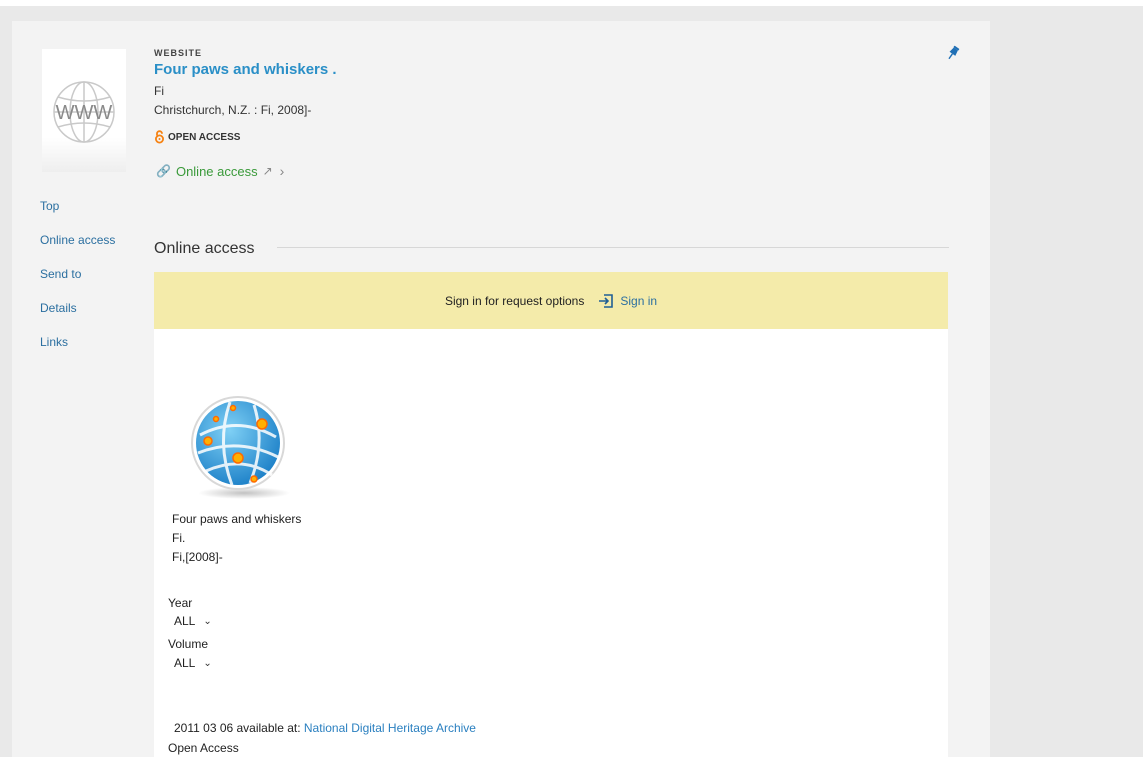 Image resolution: width=1143 pixels, height=757 pixels. Describe the element at coordinates (282, 171) in the screenshot. I see `chevron-right-icon: ›` at that location.